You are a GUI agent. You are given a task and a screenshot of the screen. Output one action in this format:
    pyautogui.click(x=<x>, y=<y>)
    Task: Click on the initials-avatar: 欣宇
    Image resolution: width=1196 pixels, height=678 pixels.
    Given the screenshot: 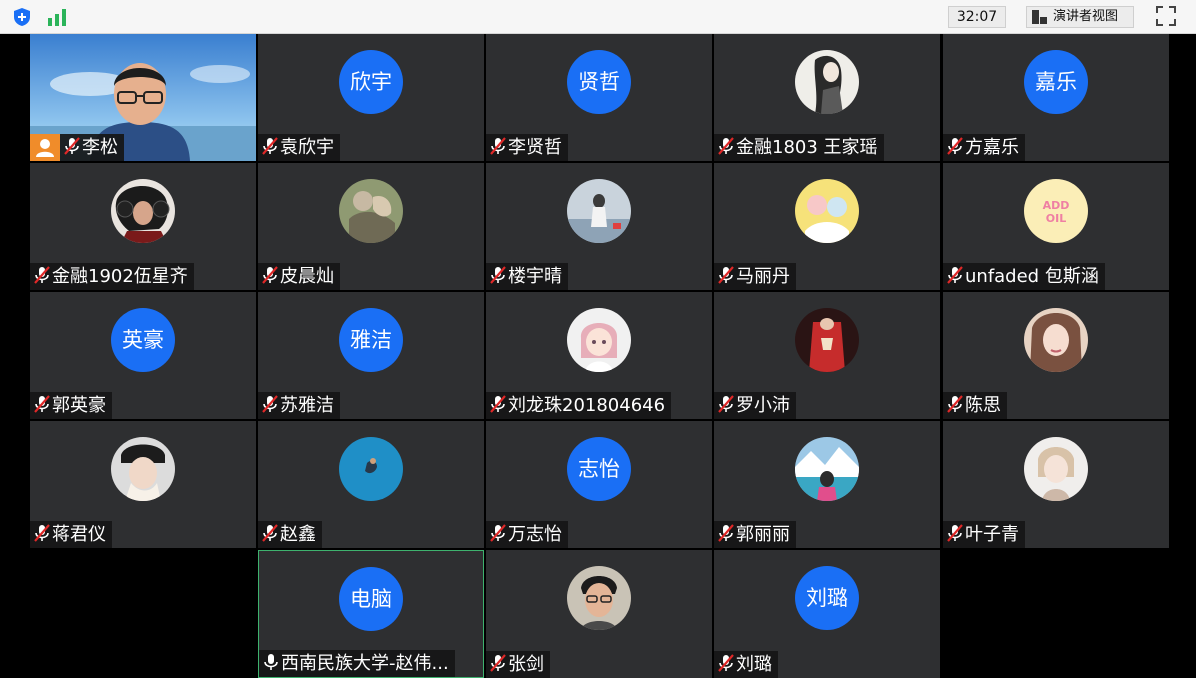 What is the action you would take?
    pyautogui.click(x=371, y=82)
    